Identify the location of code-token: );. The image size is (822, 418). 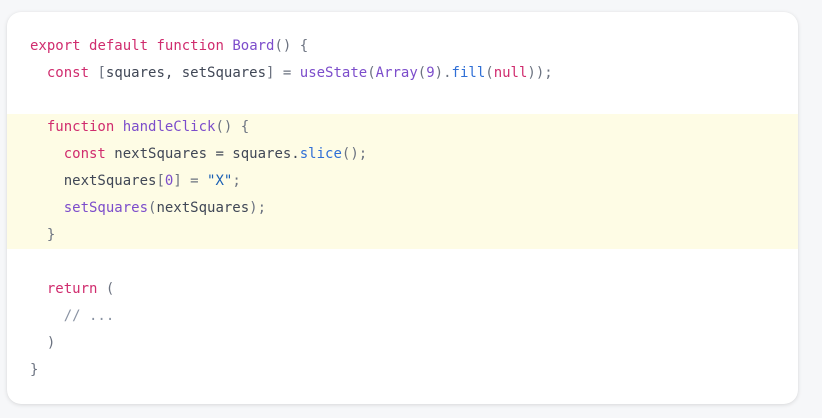
(258, 208).